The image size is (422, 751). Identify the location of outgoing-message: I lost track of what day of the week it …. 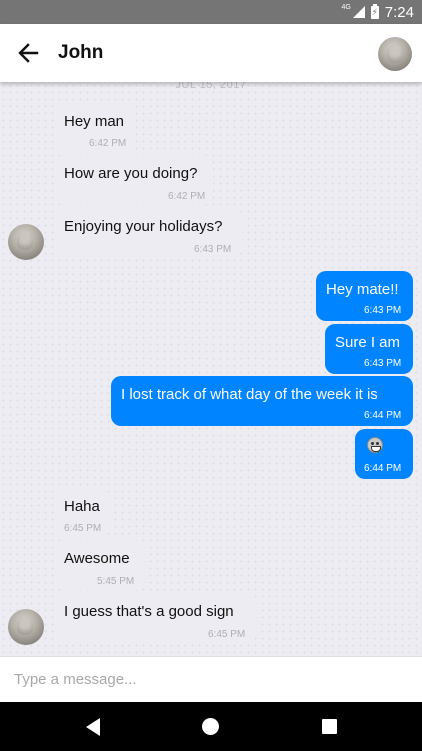
(262, 401).